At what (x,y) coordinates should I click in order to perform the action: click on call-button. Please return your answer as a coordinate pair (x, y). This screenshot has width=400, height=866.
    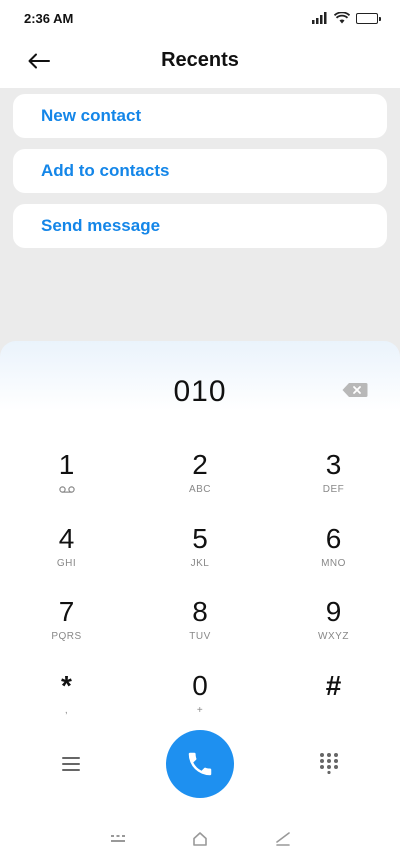
    Looking at the image, I should click on (200, 764).